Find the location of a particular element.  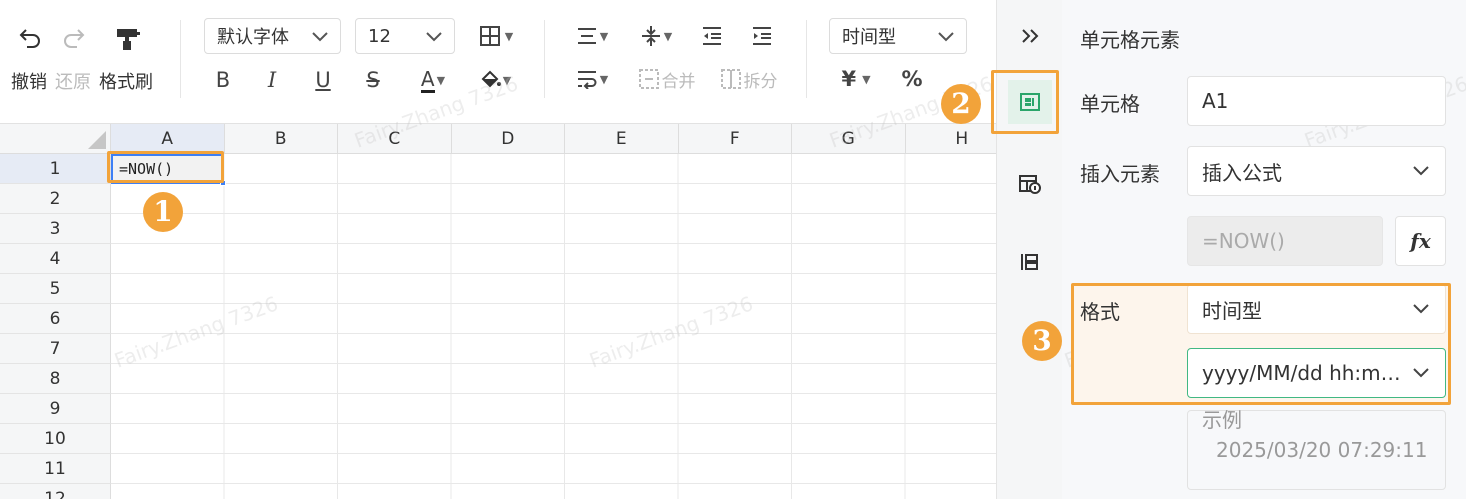

row-header-2: 2 is located at coordinates (55, 199).